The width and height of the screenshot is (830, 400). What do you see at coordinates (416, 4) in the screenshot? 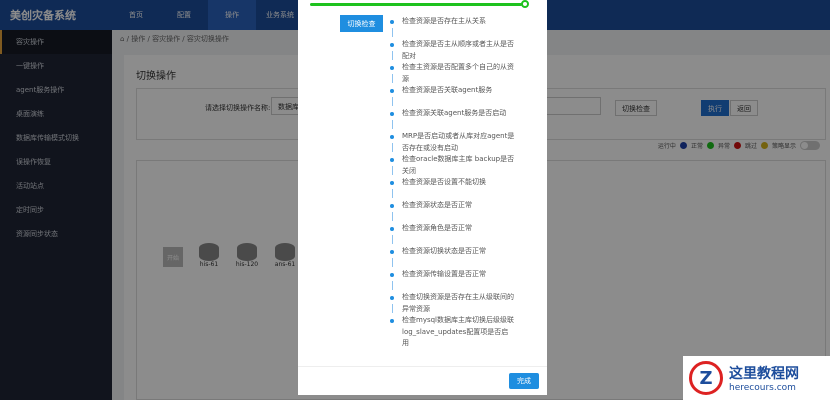
I see `progress-bar` at bounding box center [416, 4].